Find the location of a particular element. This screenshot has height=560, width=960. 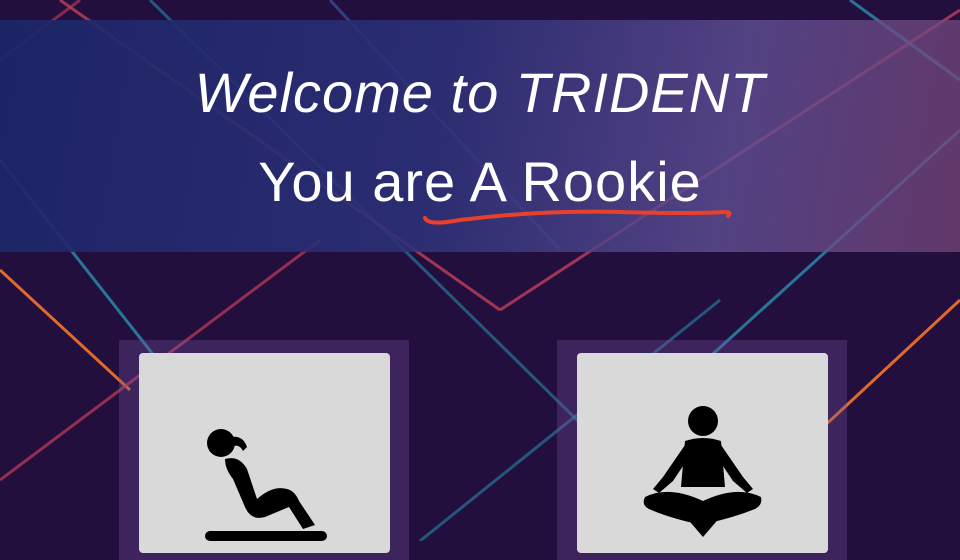

meditation-icon is located at coordinates (702, 471).